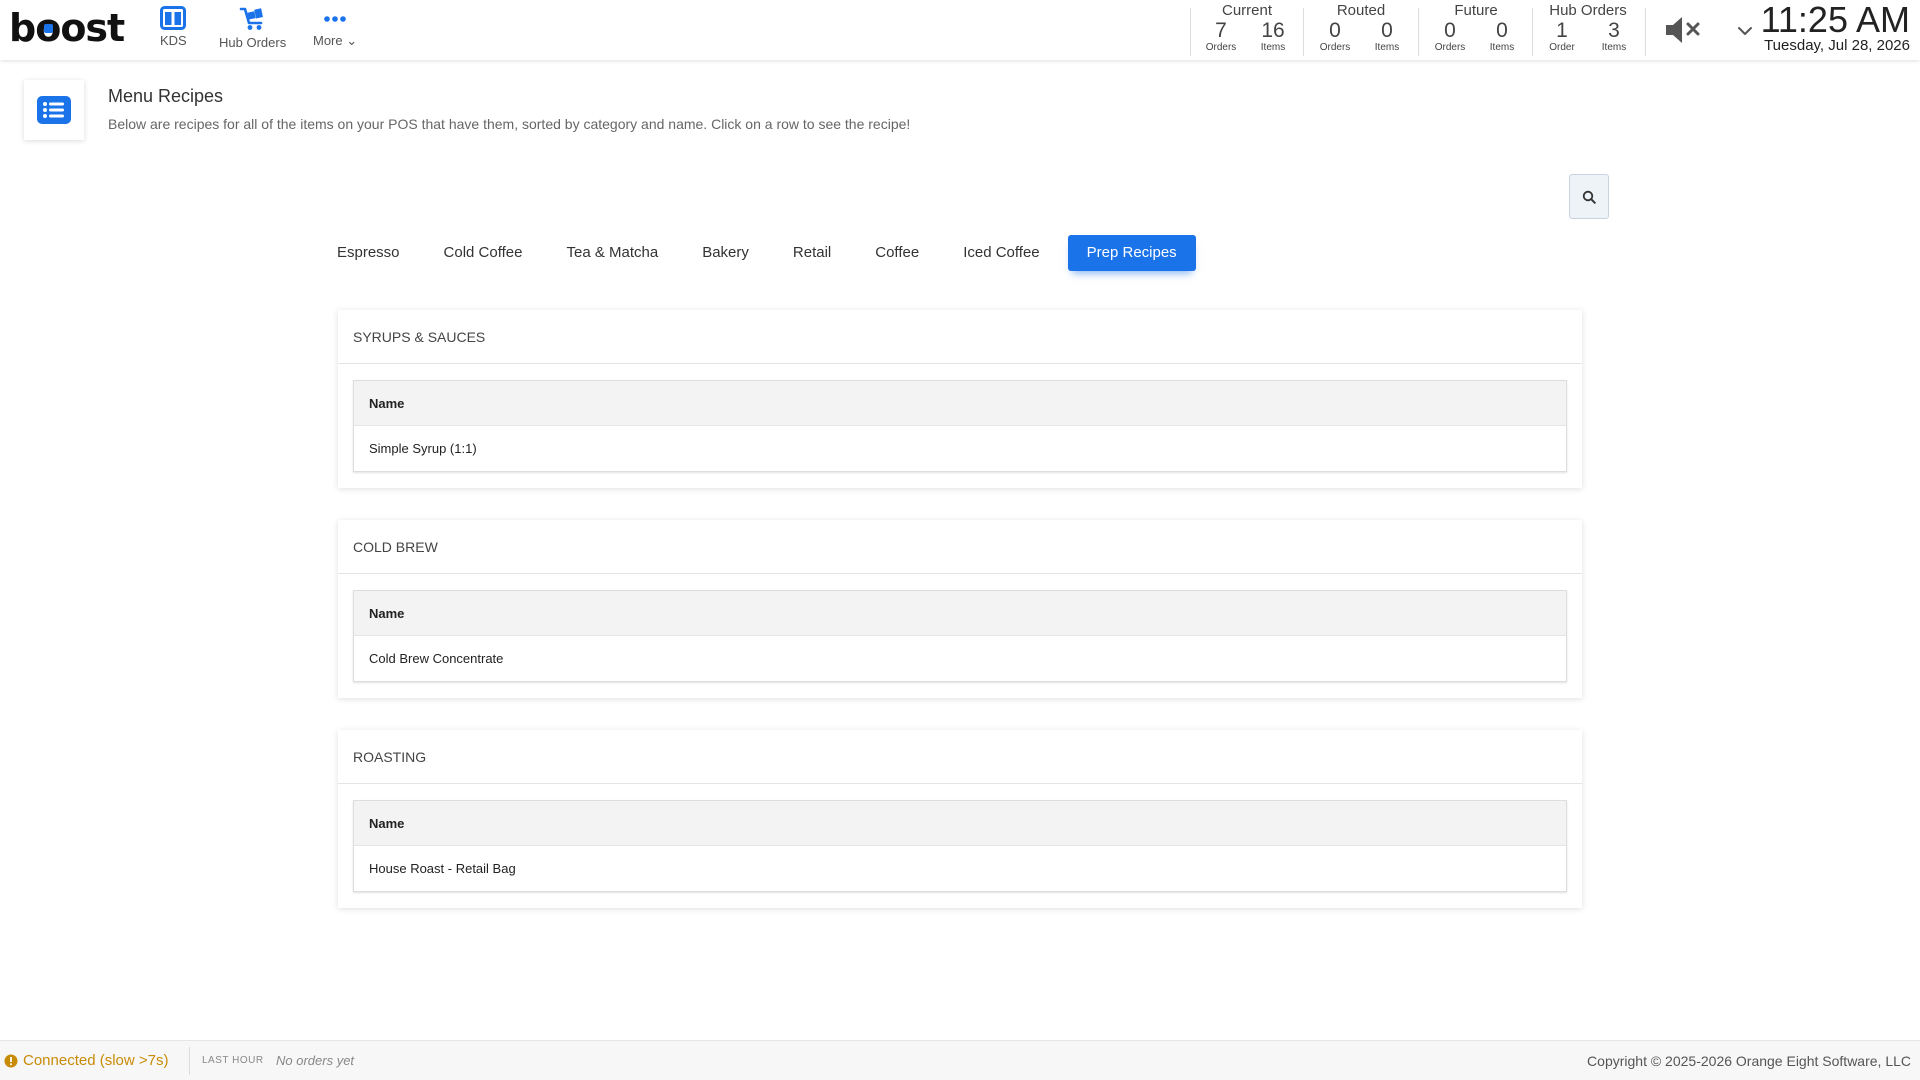  What do you see at coordinates (1361, 10) in the screenshot?
I see `stat-routed-title: Routed` at bounding box center [1361, 10].